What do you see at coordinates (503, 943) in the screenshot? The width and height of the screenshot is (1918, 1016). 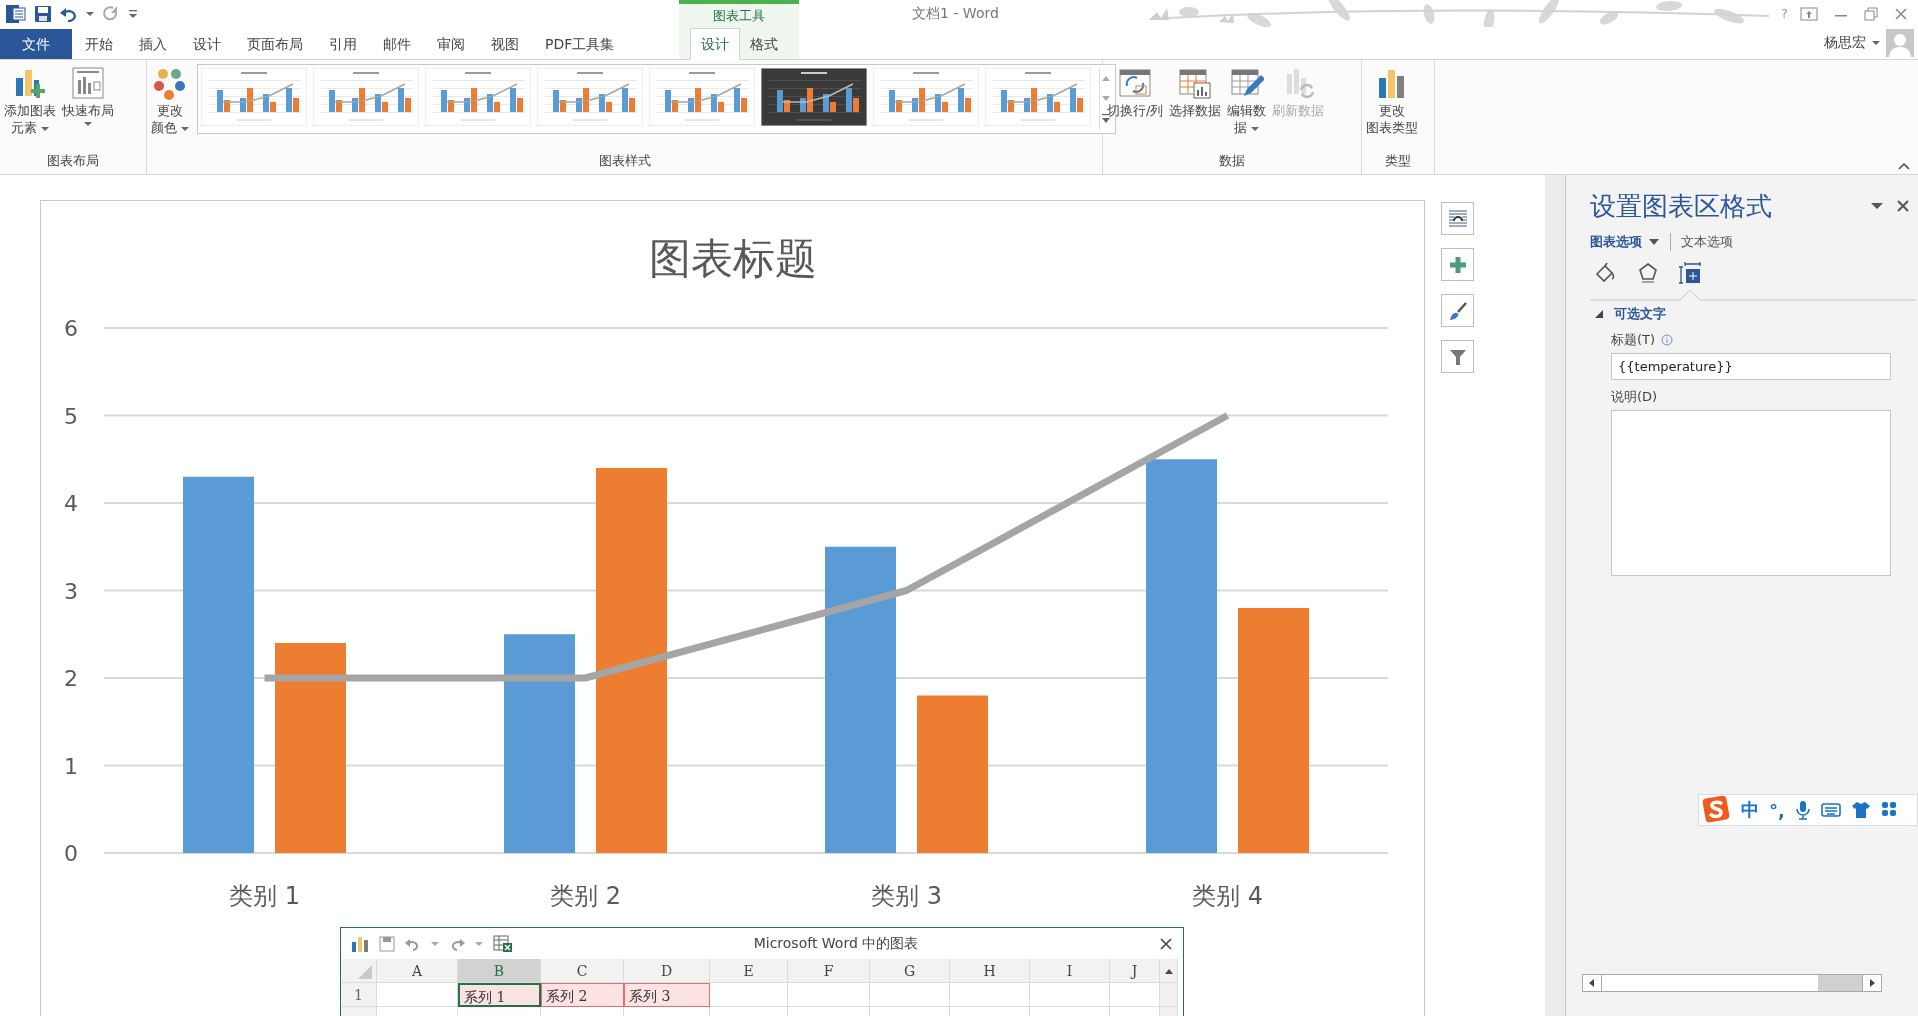 I see `spreadsheet-icon` at bounding box center [503, 943].